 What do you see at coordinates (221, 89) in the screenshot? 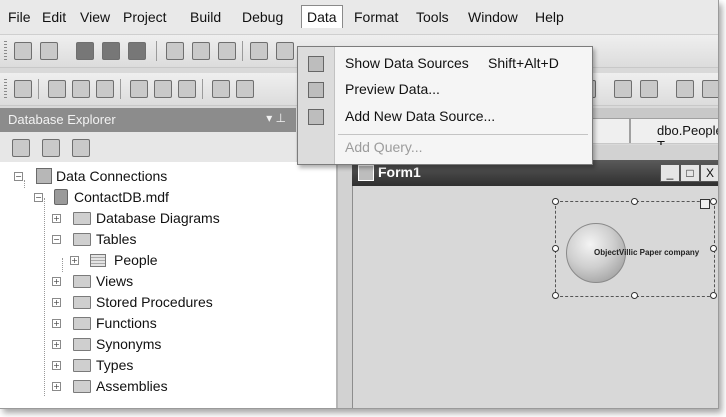
I see `make-same-width-icon` at bounding box center [221, 89].